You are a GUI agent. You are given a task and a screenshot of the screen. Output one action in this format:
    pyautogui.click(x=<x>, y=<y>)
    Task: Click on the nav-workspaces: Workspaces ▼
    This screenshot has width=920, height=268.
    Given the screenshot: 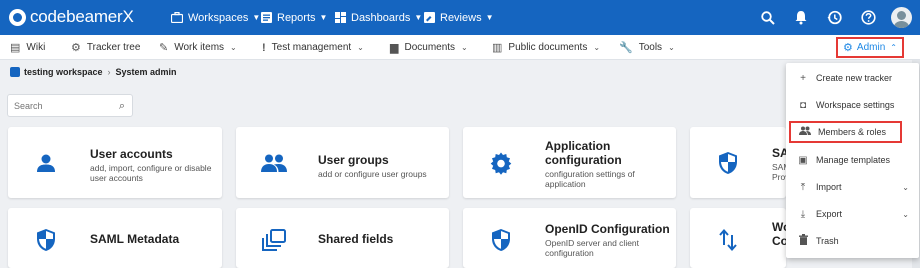 What is the action you would take?
    pyautogui.click(x=215, y=17)
    